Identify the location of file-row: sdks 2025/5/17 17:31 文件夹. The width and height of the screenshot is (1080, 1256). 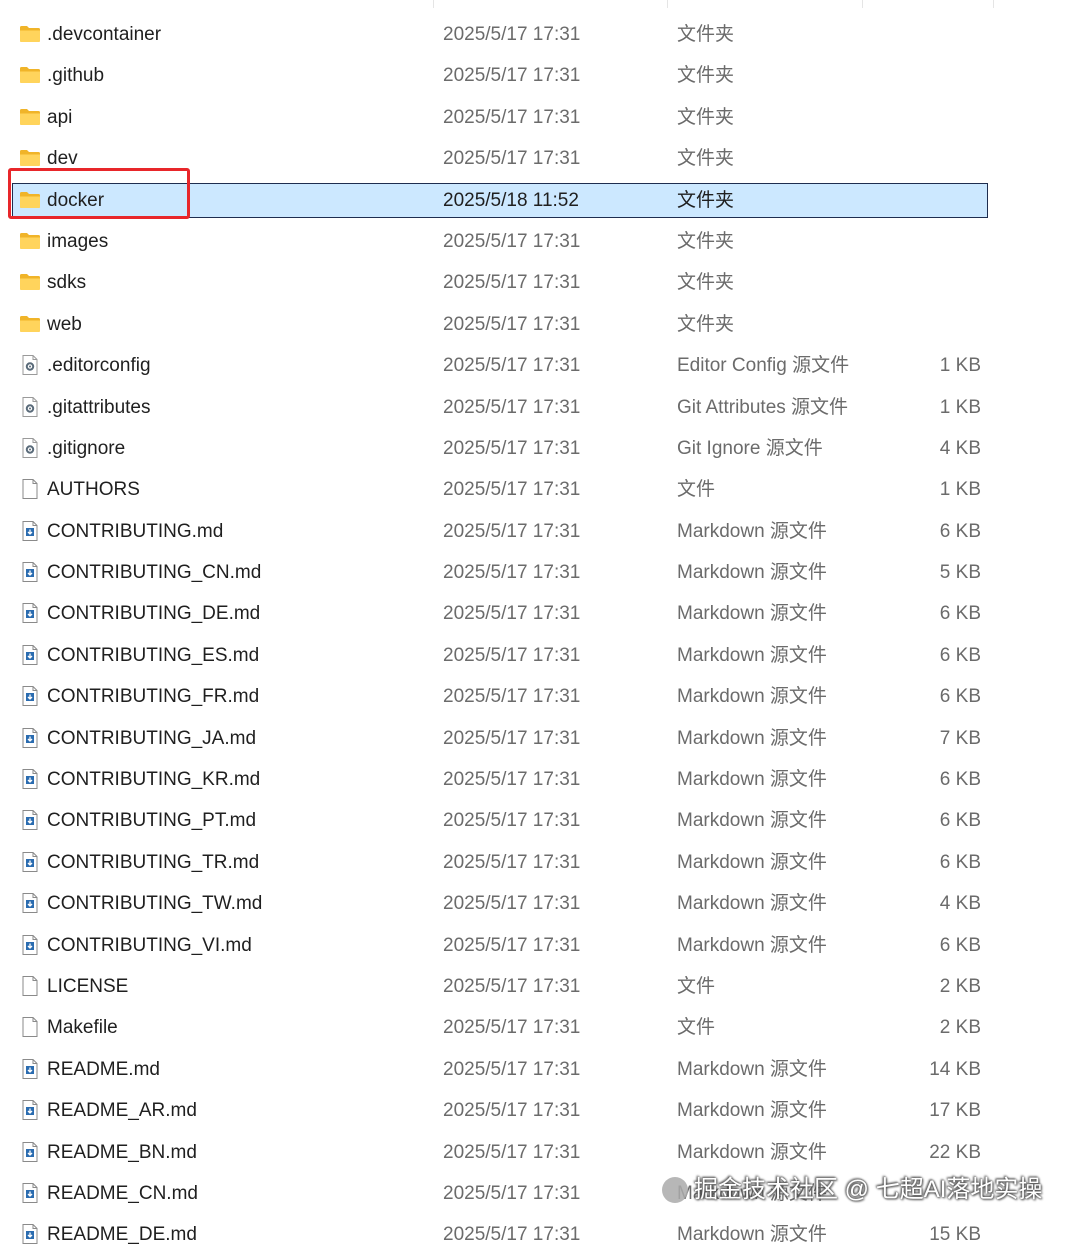
(540, 282).